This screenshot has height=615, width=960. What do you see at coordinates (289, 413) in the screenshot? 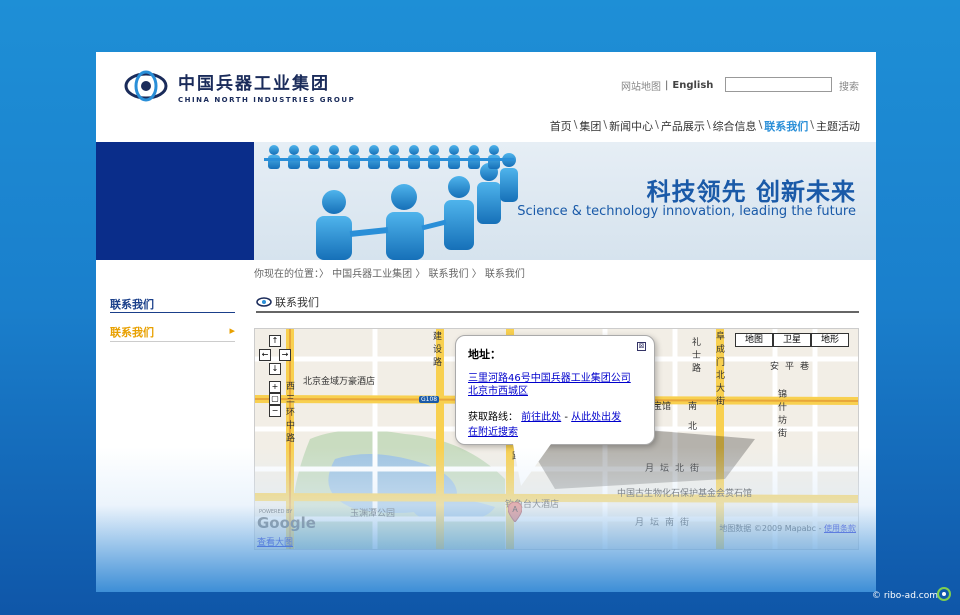
I see `map-label-road-west: 西三环中路` at bounding box center [289, 413].